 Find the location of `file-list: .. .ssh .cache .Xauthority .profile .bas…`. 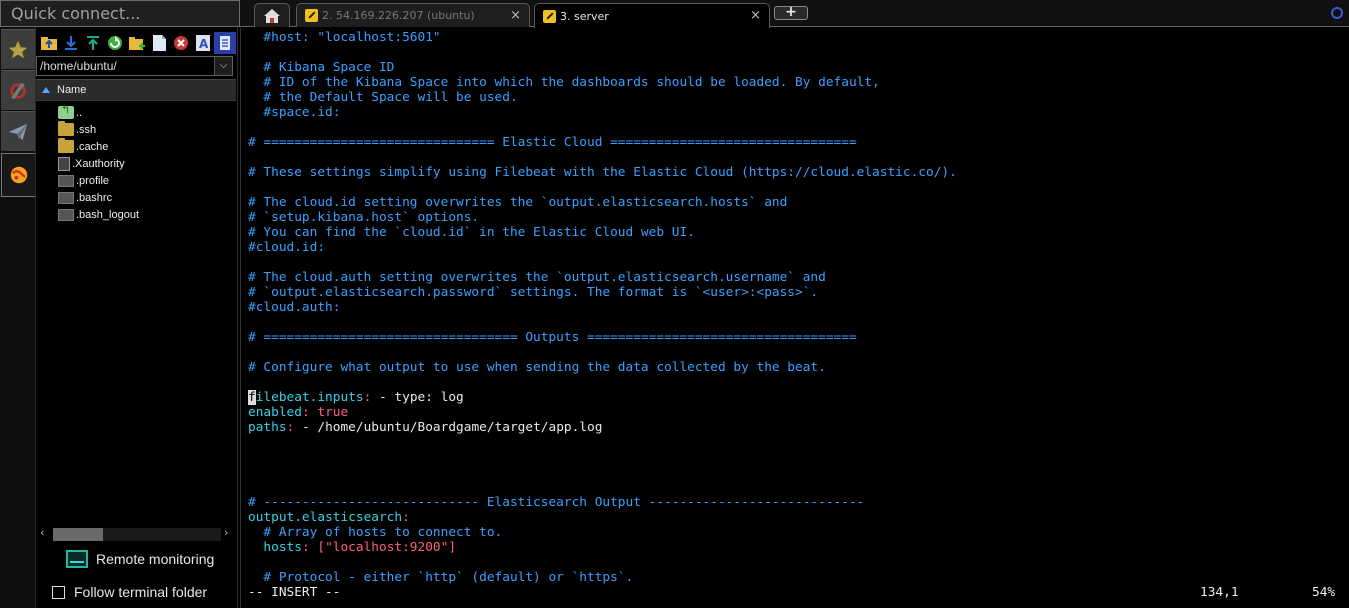

file-list: .. .ssh .cache .Xauthority .profile .bas… is located at coordinates (147, 163).